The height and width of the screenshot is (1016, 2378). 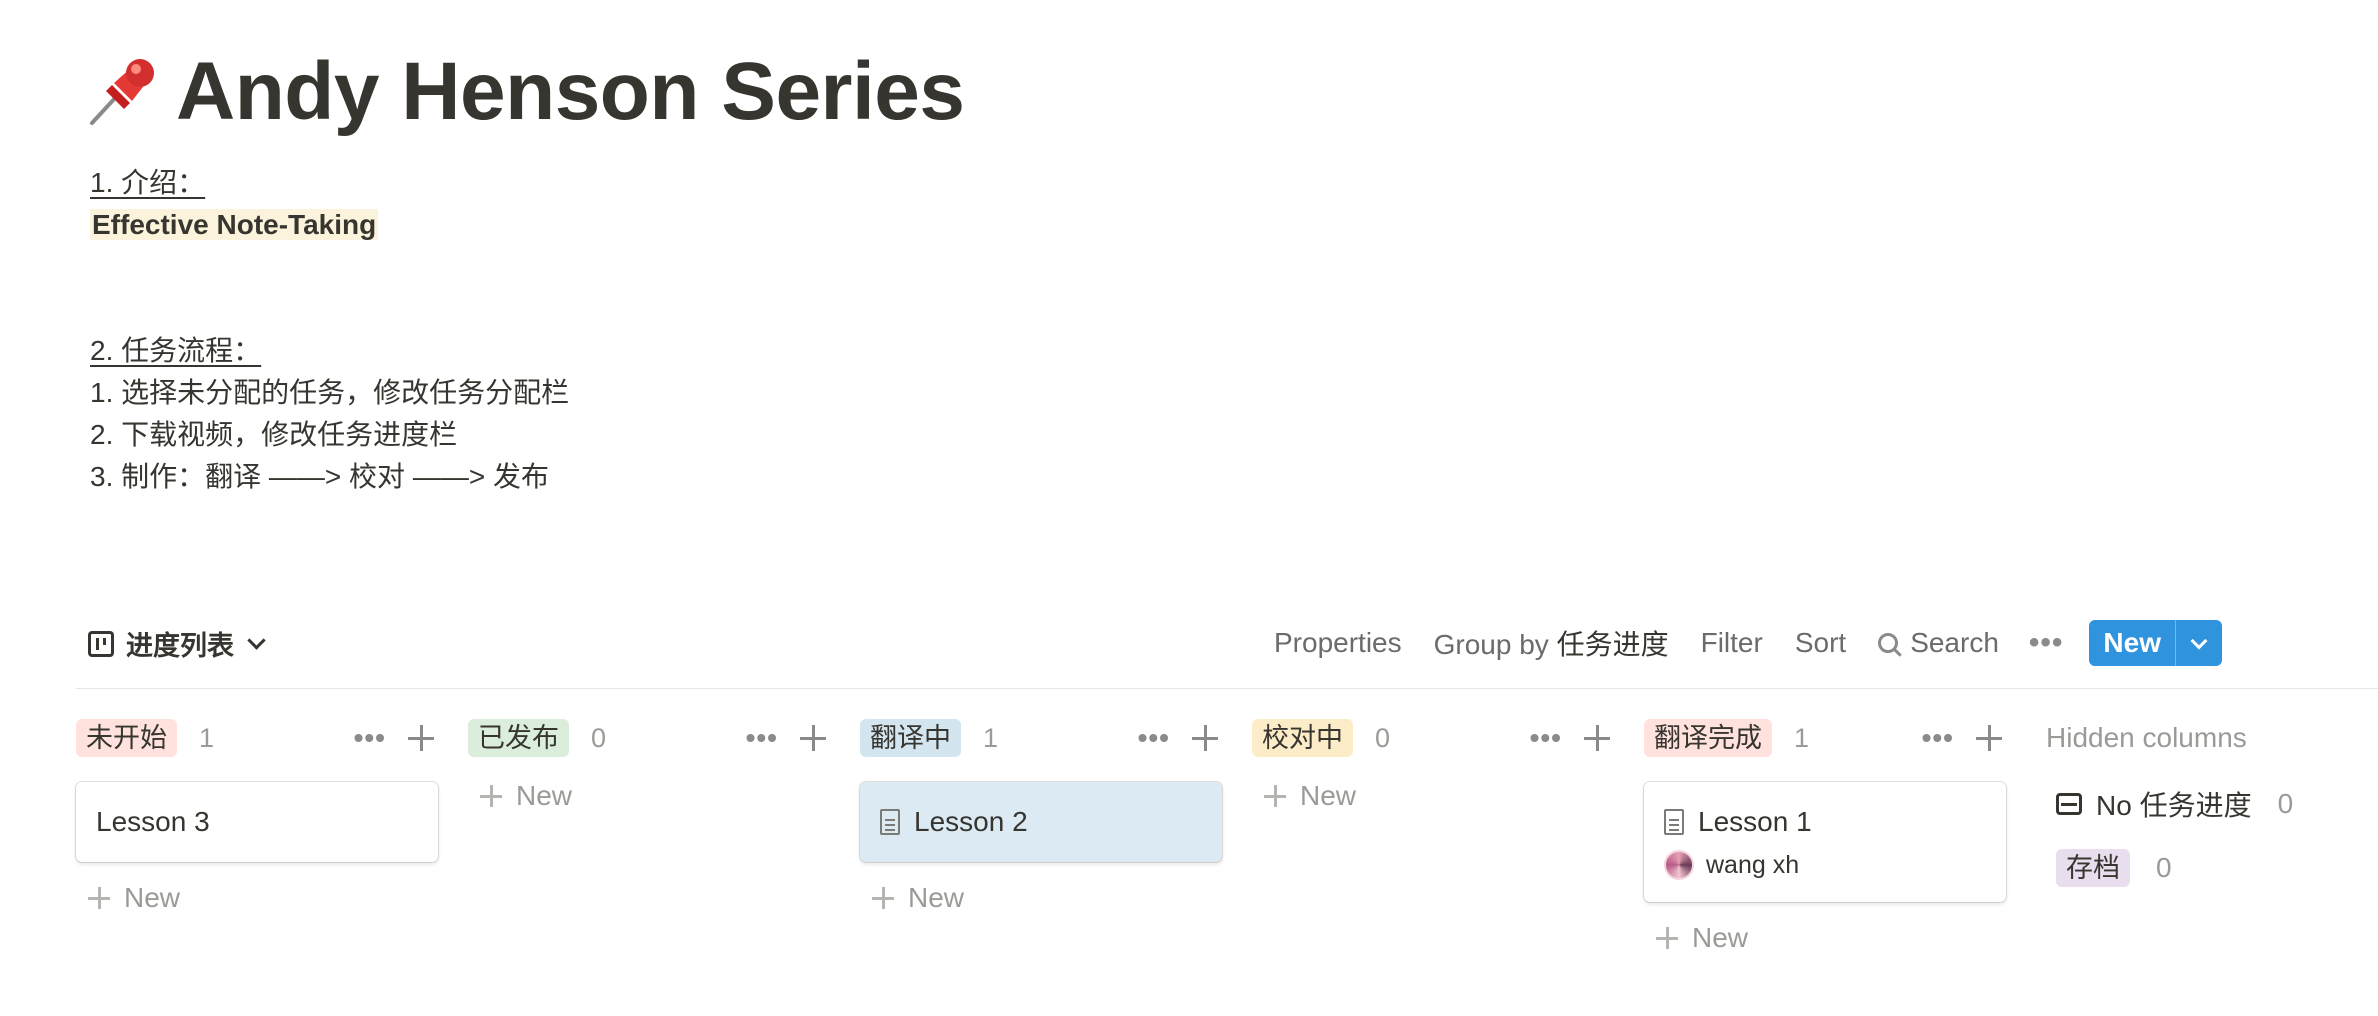 I want to click on flow-step: 2. 下载视频，修改任务进度栏, so click(x=274, y=434).